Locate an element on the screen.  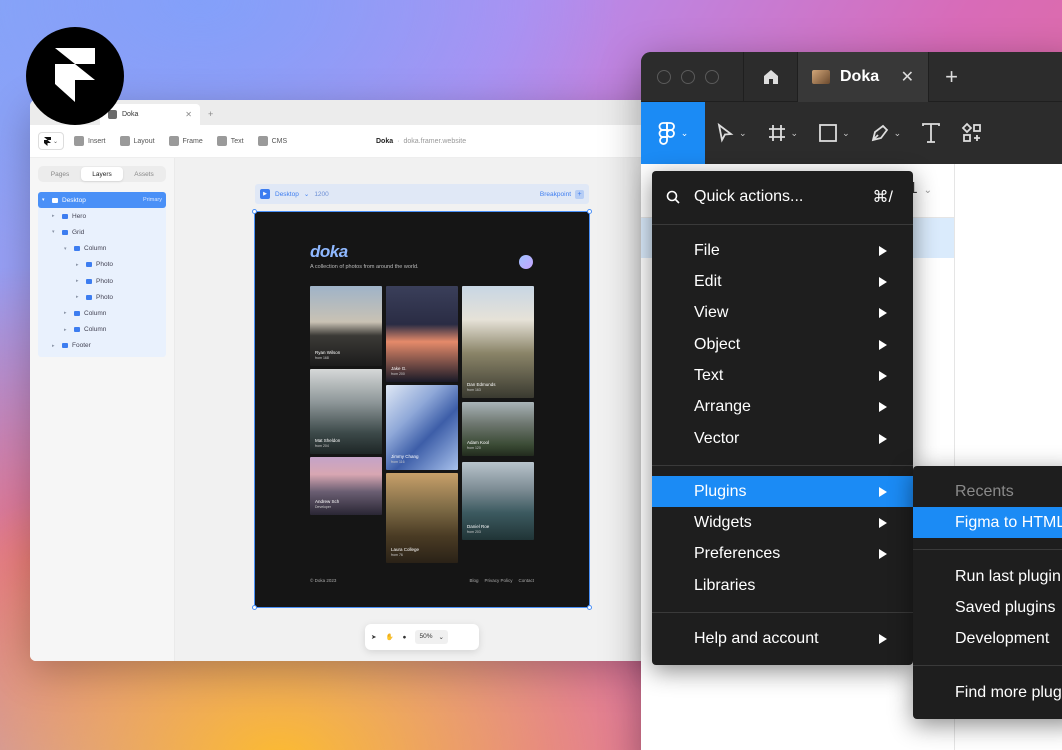
close-window-button is located at coordinates (664, 76).